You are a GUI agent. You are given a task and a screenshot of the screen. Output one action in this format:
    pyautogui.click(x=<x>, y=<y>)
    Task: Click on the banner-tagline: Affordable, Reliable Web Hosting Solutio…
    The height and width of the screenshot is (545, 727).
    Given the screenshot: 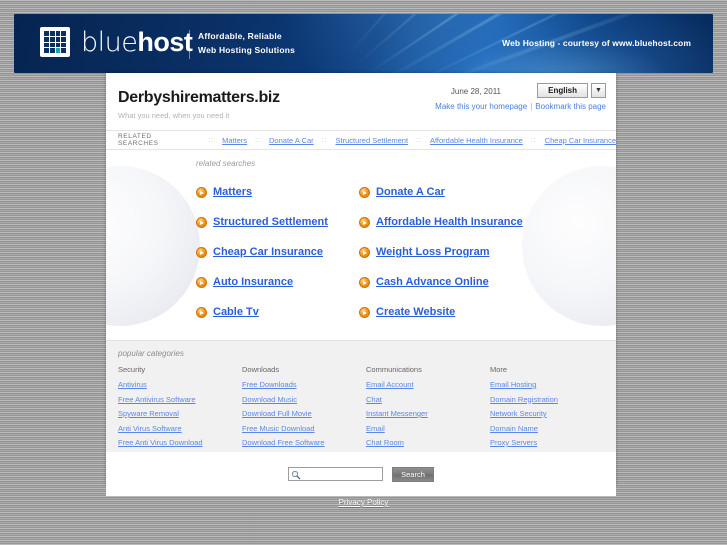 What is the action you would take?
    pyautogui.click(x=246, y=43)
    